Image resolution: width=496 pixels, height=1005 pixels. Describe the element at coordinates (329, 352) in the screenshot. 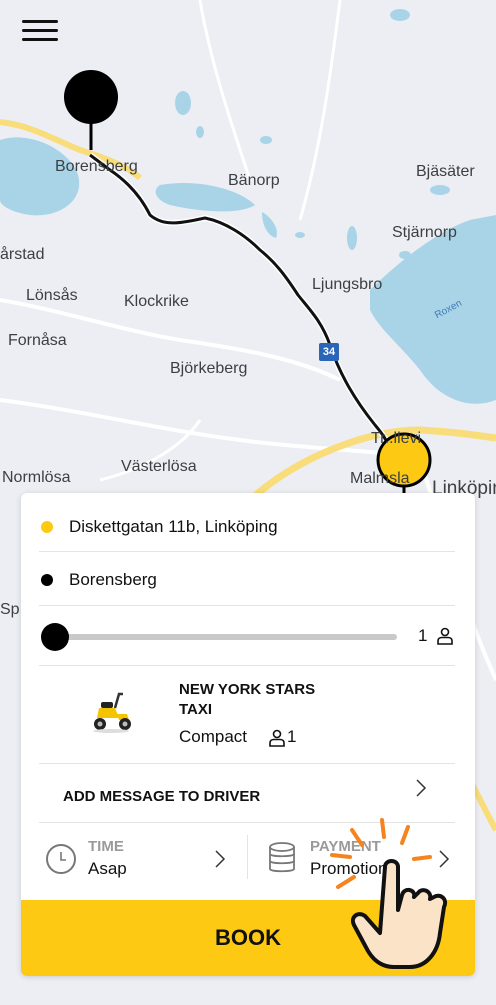

I see `road-number-shield: 34` at that location.